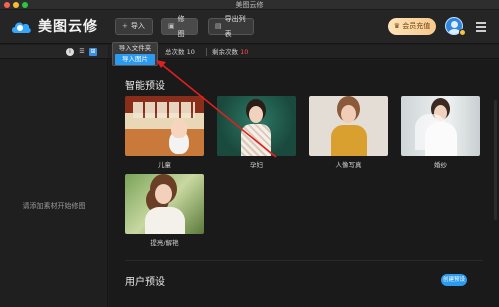 This screenshot has height=307, width=499. What do you see at coordinates (481, 27) in the screenshot?
I see `hamburger-menu-icon` at bounding box center [481, 27].